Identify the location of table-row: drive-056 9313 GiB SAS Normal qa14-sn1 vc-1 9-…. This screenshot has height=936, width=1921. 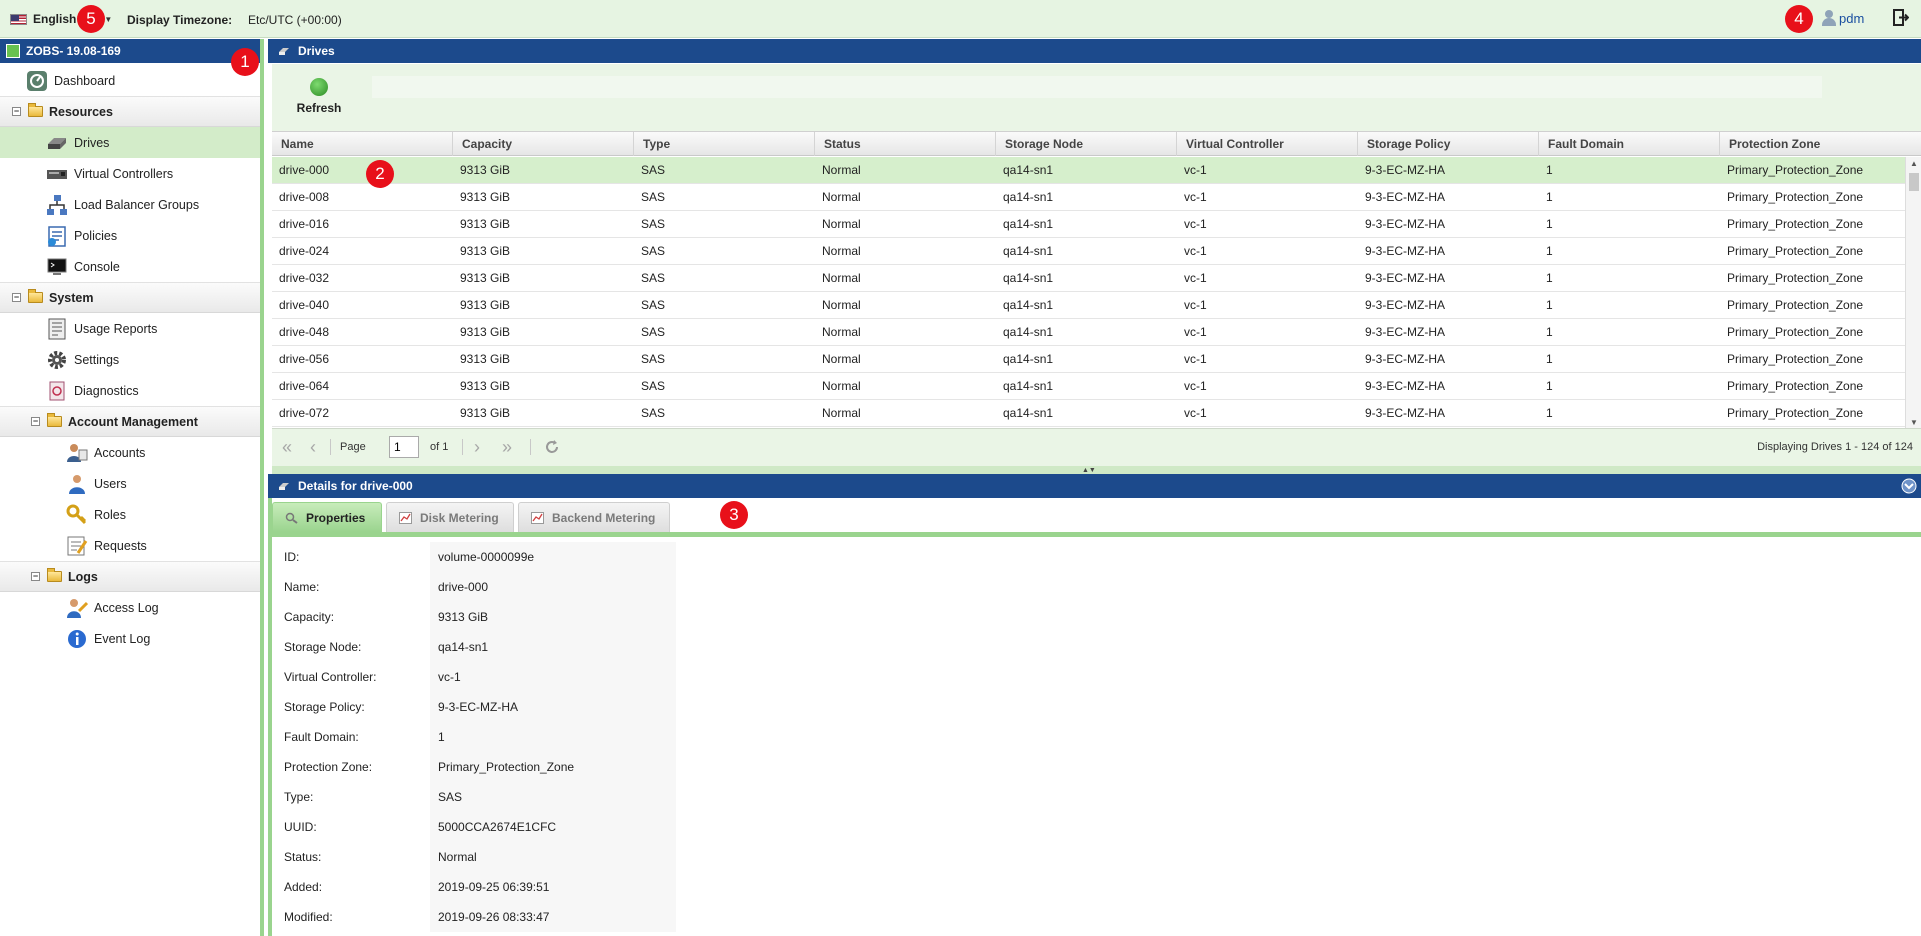
(1088, 359).